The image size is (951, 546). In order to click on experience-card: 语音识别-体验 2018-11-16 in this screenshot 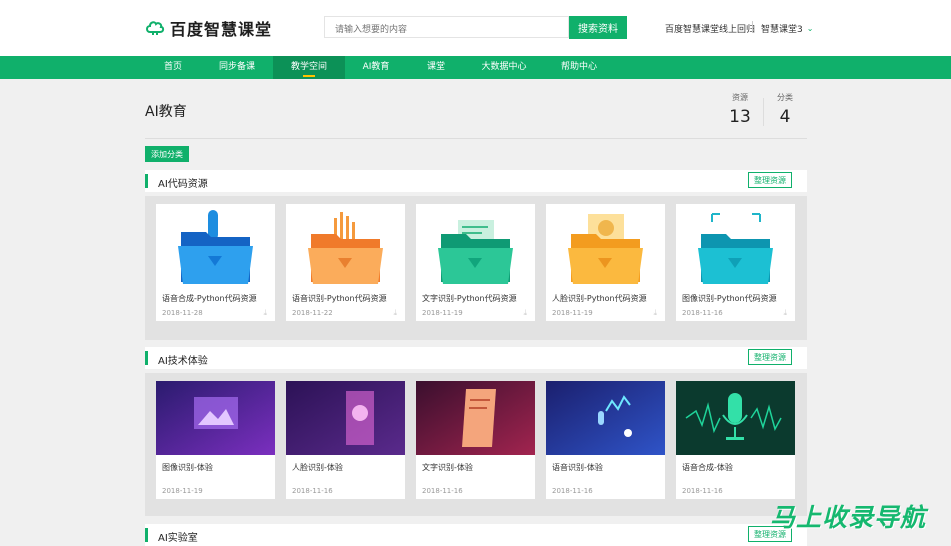, I will do `click(605, 440)`.